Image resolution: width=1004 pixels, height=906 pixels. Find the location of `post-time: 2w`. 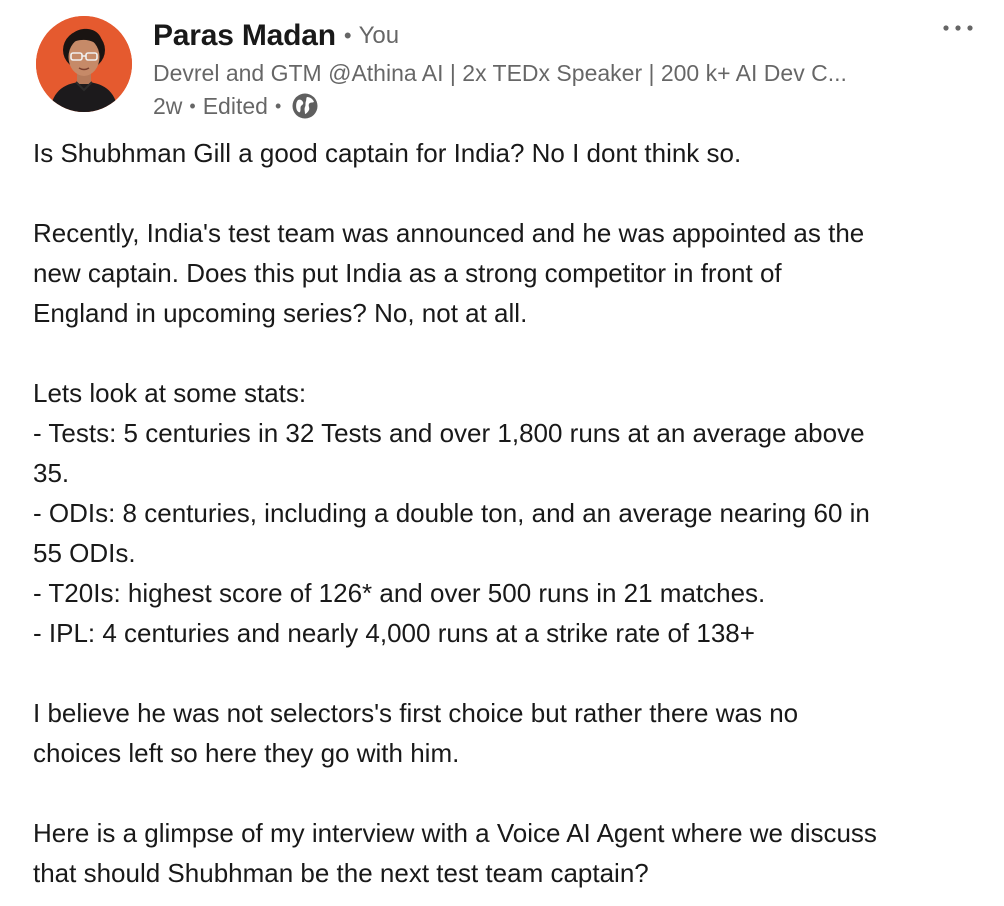

post-time: 2w is located at coordinates (168, 105).